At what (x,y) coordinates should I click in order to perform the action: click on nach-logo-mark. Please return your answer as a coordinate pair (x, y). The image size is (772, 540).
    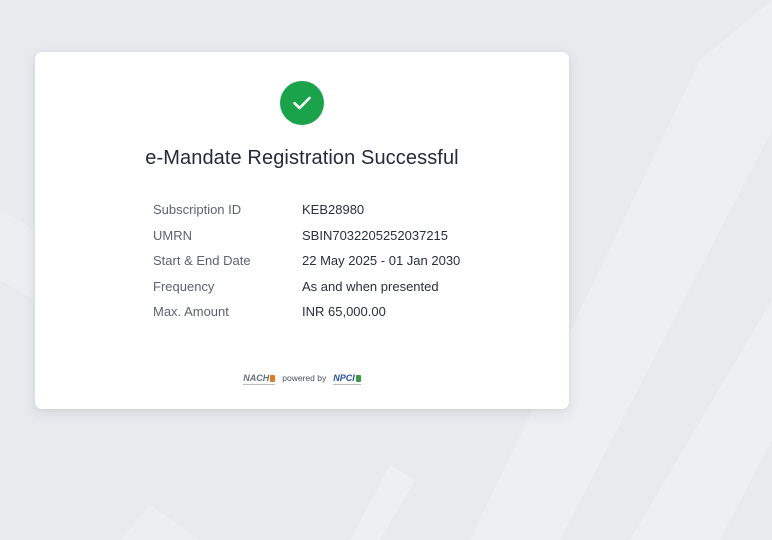
    Looking at the image, I should click on (273, 378).